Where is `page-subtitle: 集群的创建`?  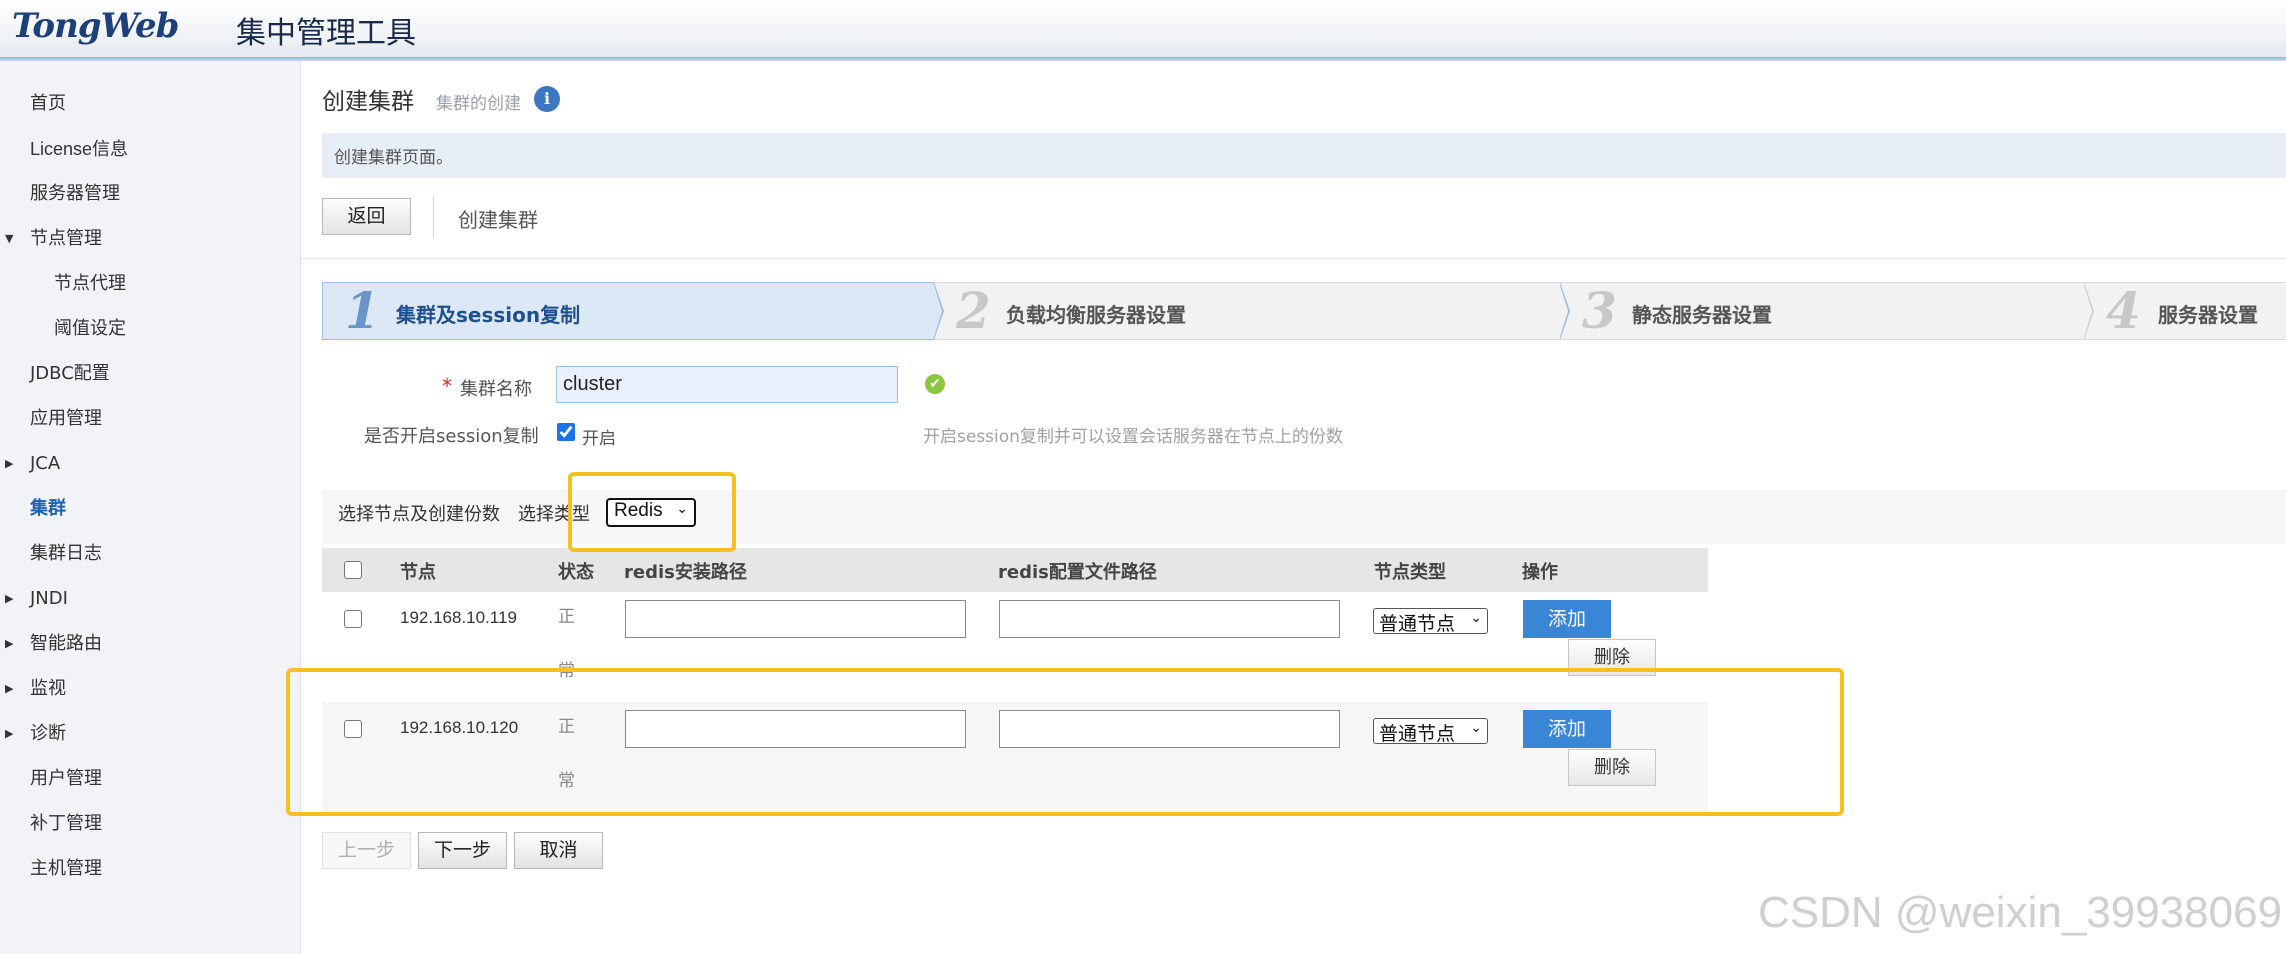 page-subtitle: 集群的创建 is located at coordinates (478, 104).